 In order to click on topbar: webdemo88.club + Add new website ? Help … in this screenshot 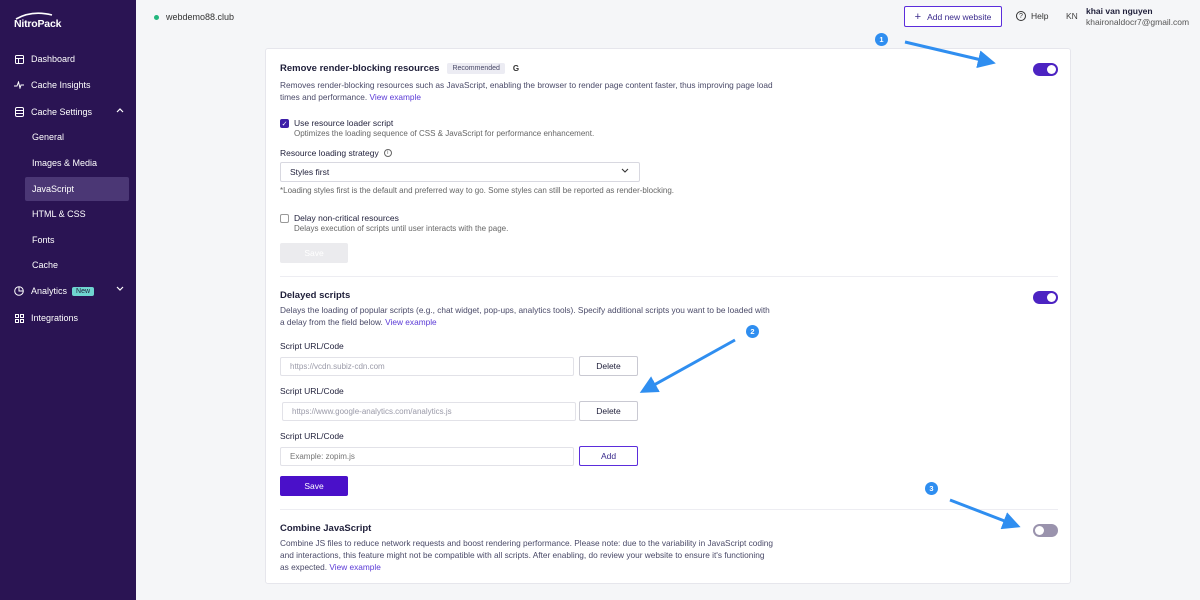, I will do `click(668, 17)`.